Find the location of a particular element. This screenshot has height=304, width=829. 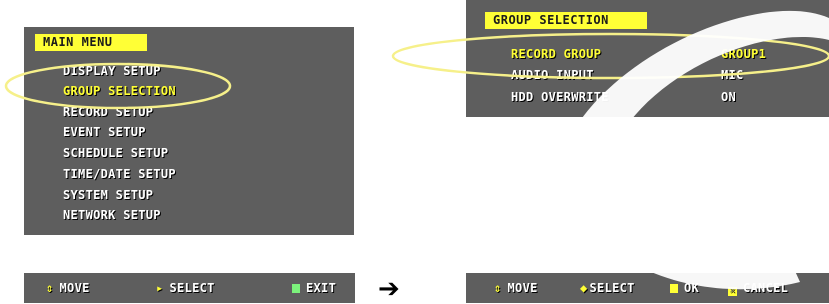

green-square-icon is located at coordinates (296, 288).